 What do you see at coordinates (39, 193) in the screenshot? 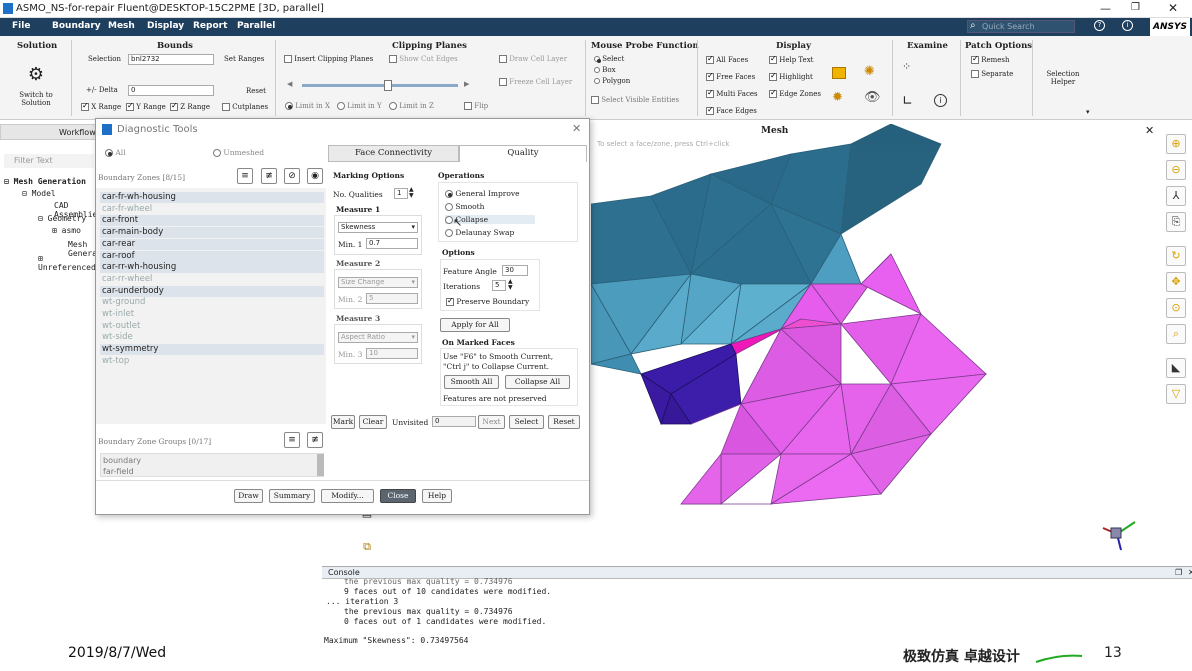
I see `tree-model: ⊟ Model` at bounding box center [39, 193].